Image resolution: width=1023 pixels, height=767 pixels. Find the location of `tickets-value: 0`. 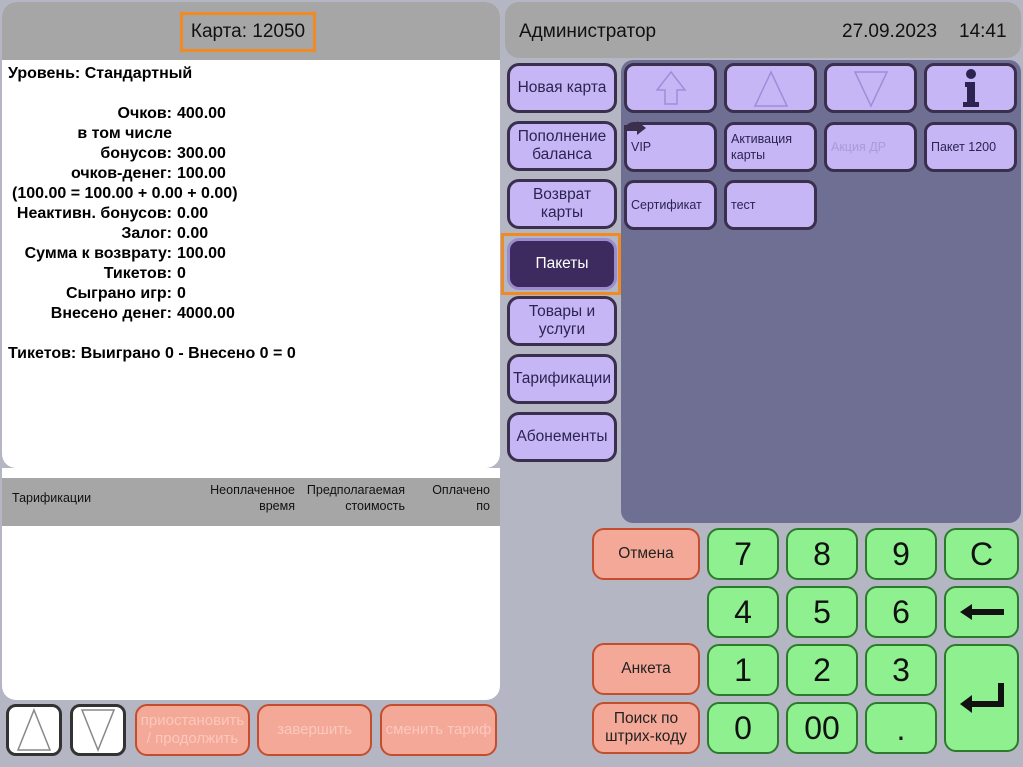

tickets-value: 0 is located at coordinates (181, 273).